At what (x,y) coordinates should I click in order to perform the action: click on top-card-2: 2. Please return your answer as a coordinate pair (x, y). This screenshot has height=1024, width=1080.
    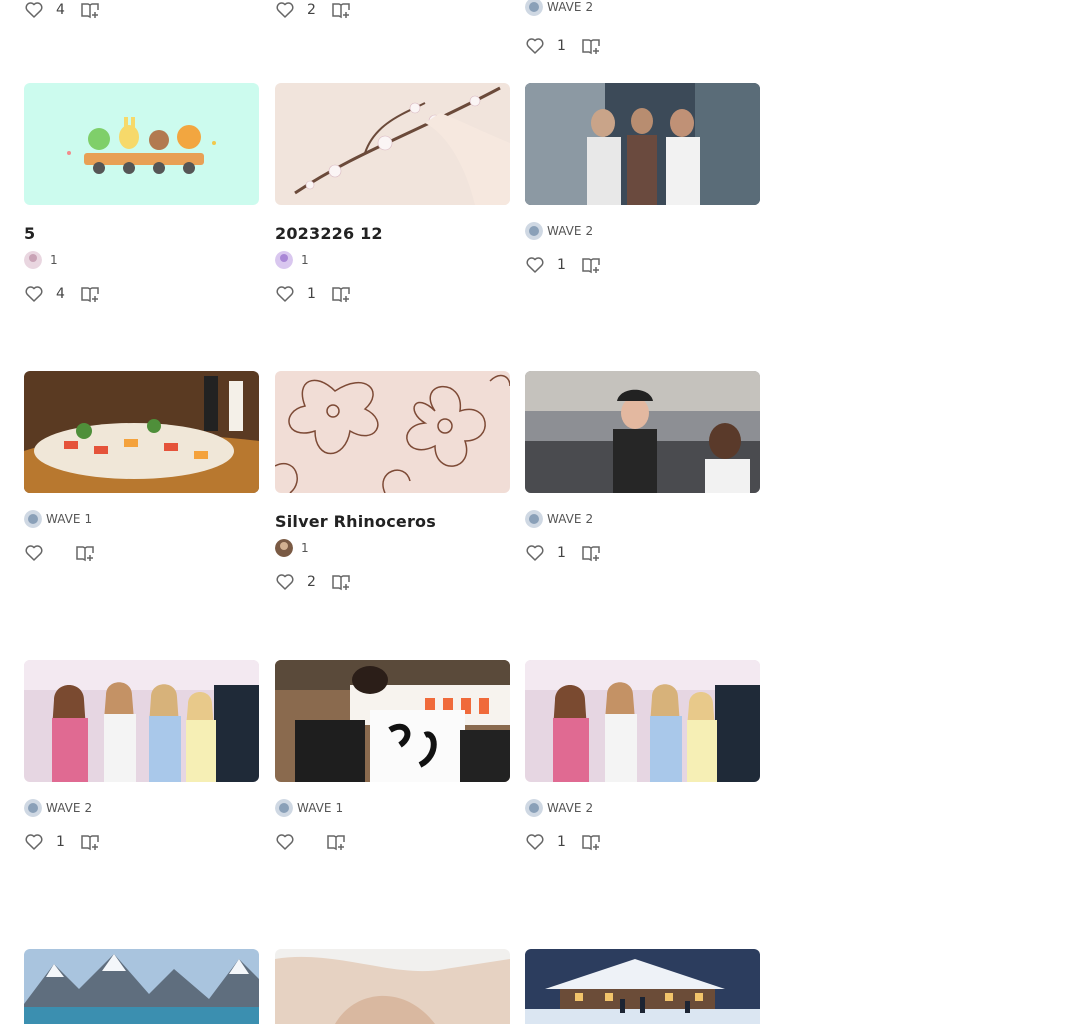
    Looking at the image, I should click on (392, 10).